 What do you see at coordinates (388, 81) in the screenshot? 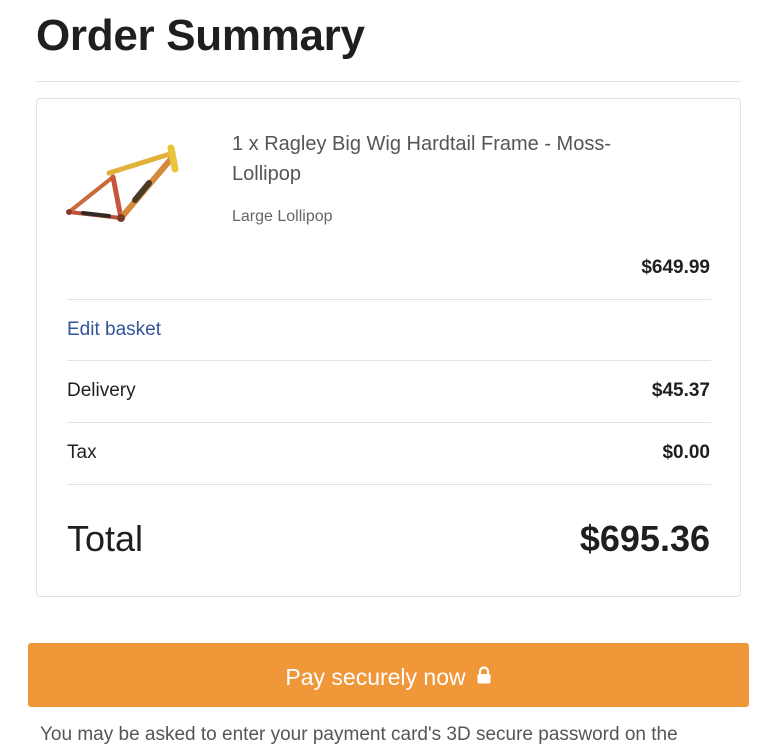
I see `title-divider` at bounding box center [388, 81].